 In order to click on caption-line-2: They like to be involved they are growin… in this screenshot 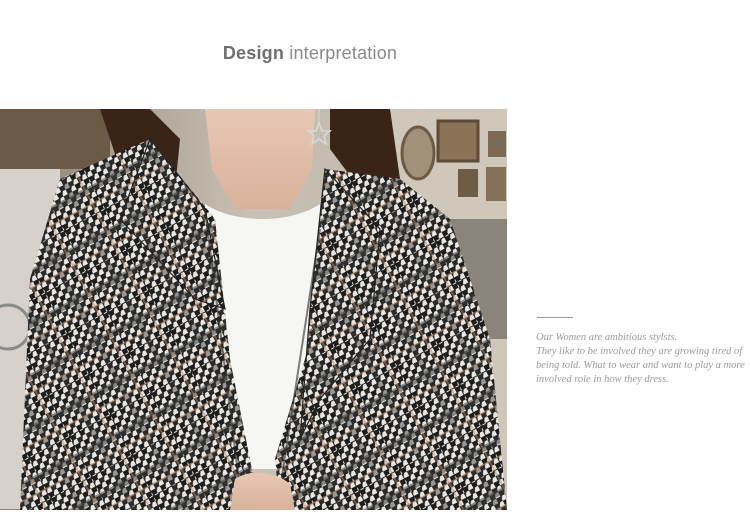, I will do `click(640, 365)`.